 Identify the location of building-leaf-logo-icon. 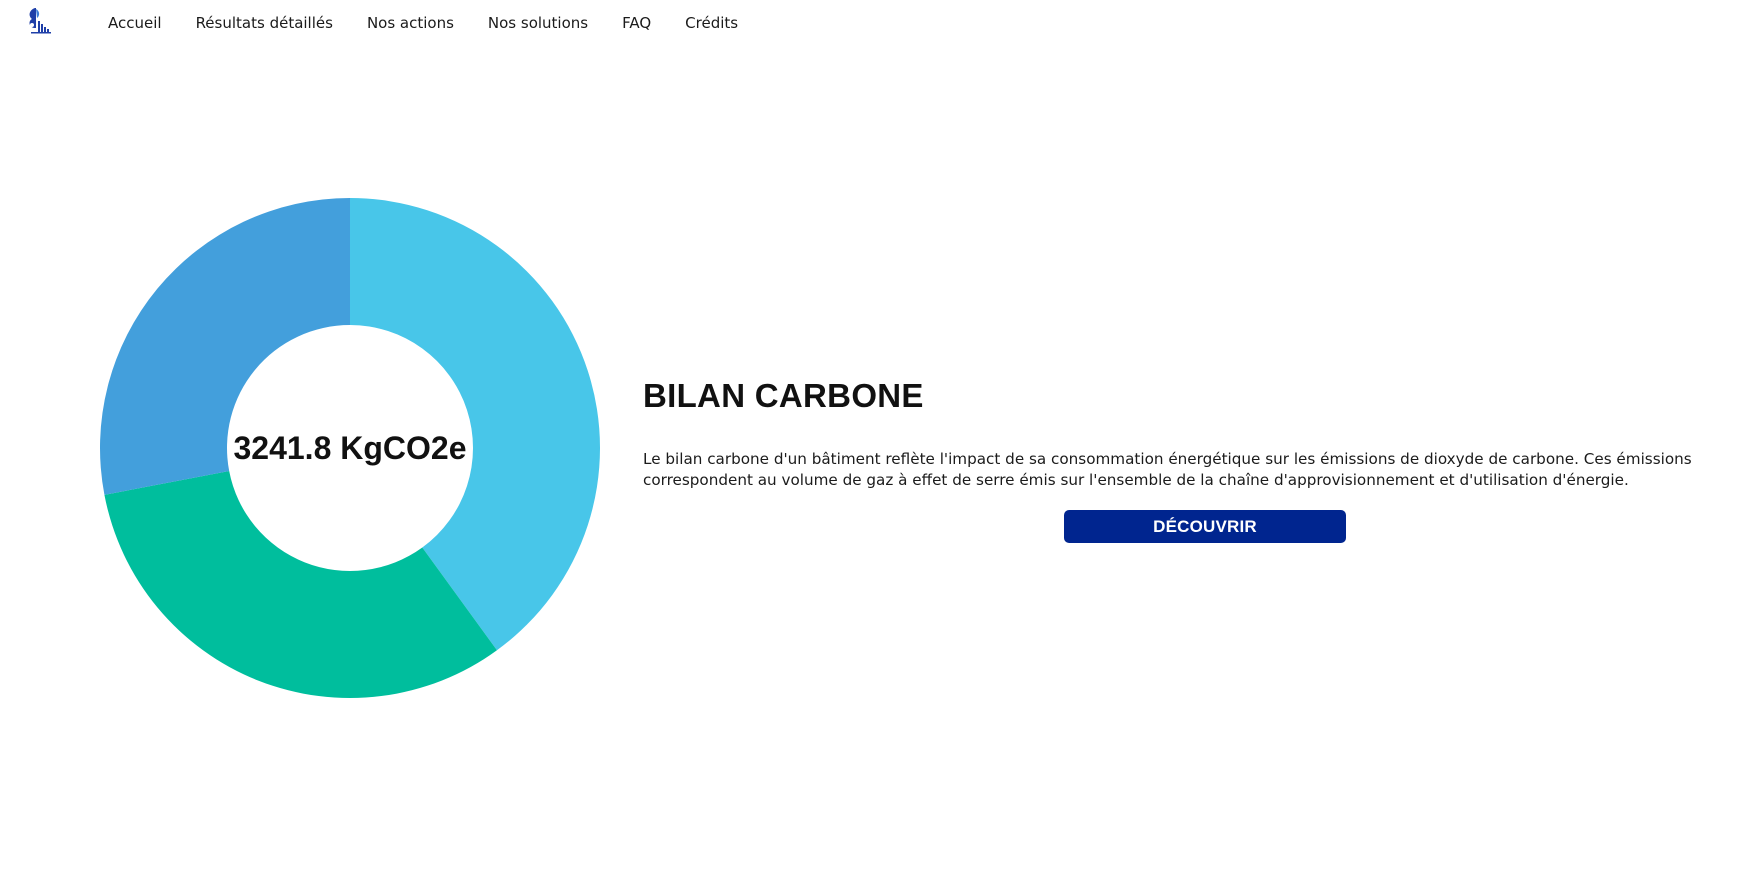
(40, 21).